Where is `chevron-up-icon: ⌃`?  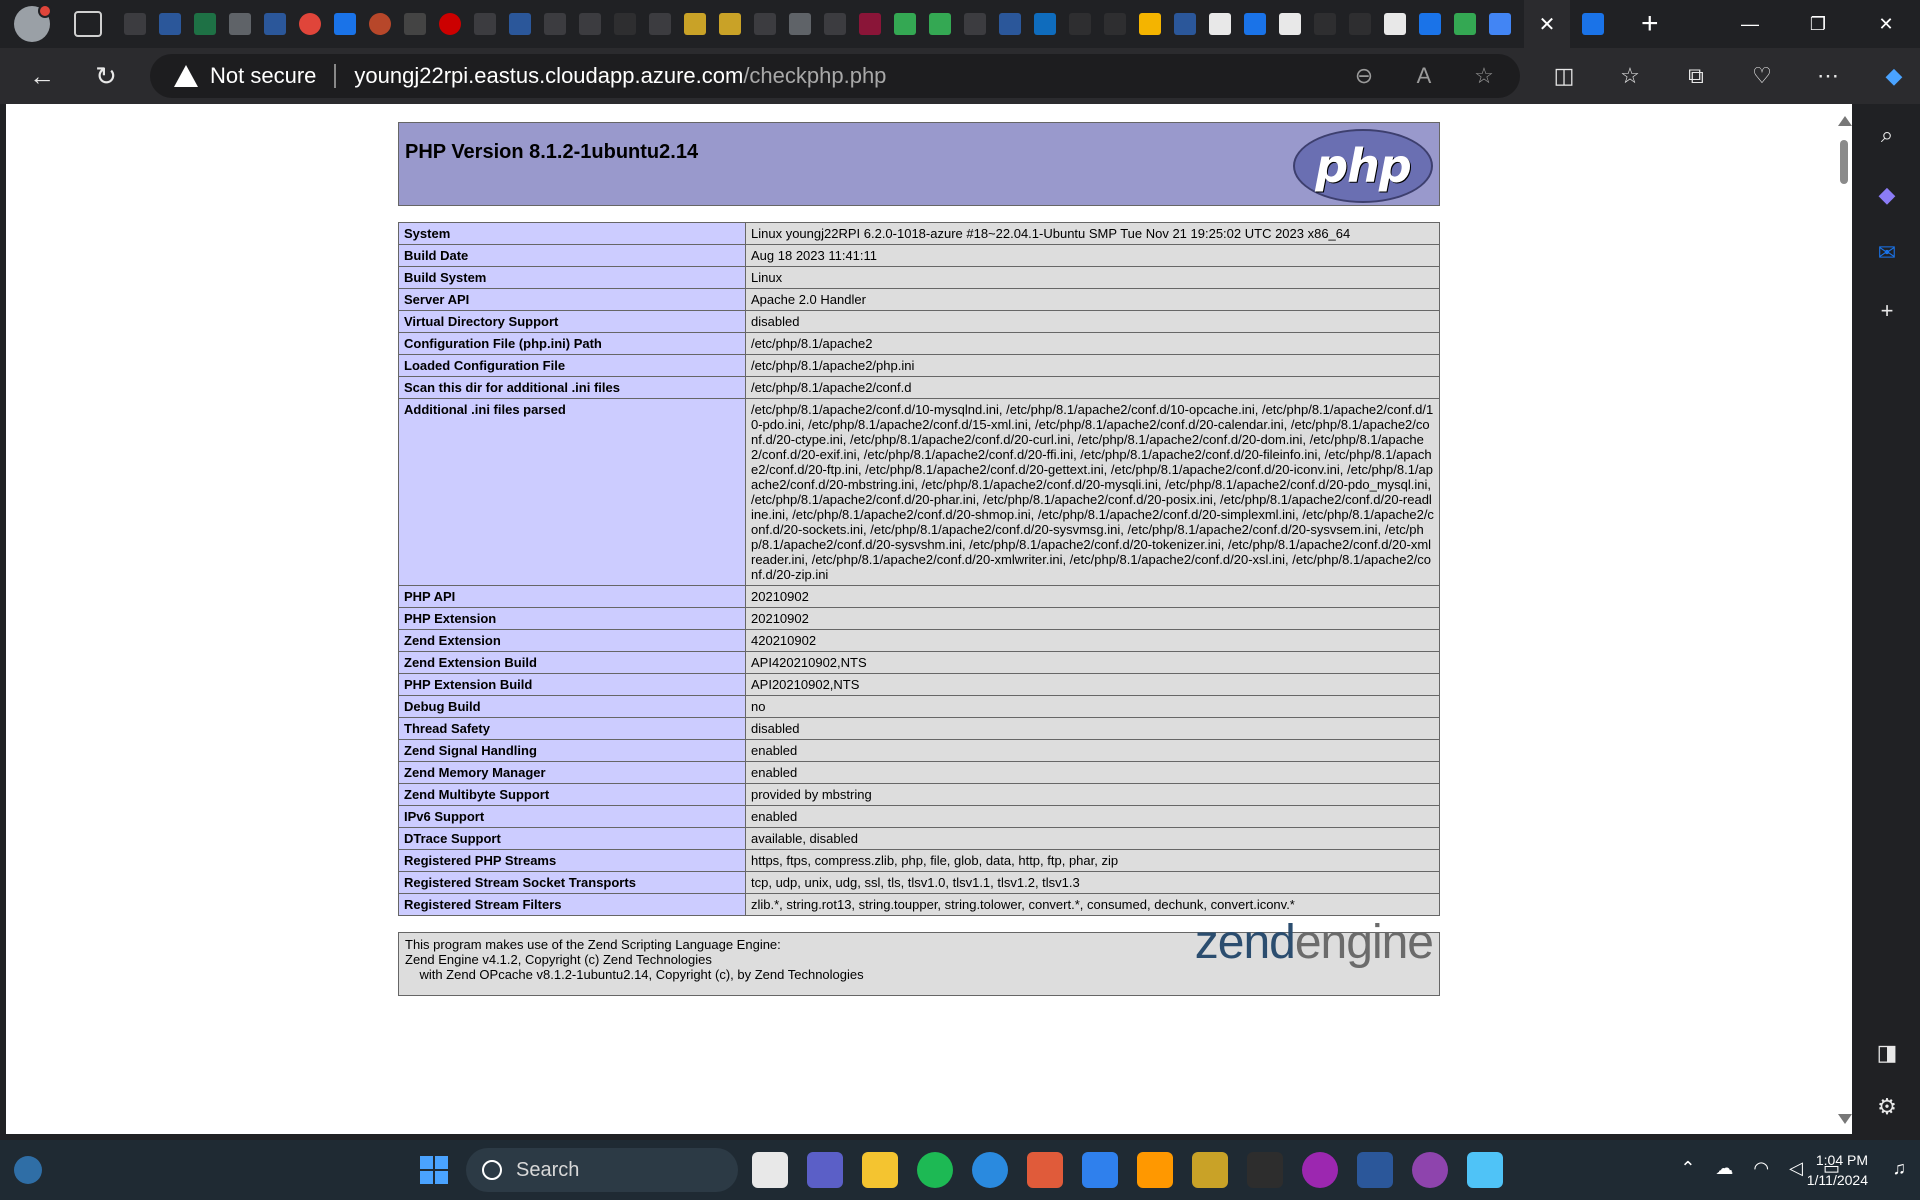 chevron-up-icon: ⌃ is located at coordinates (1687, 1168).